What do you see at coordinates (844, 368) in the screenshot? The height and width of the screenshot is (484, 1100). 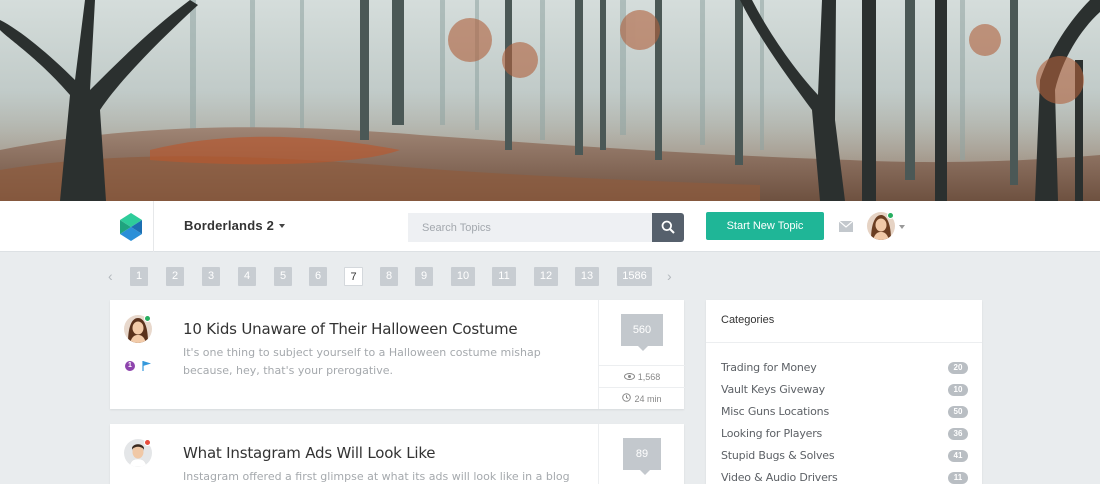 I see `category-item: Trading for Money 20` at bounding box center [844, 368].